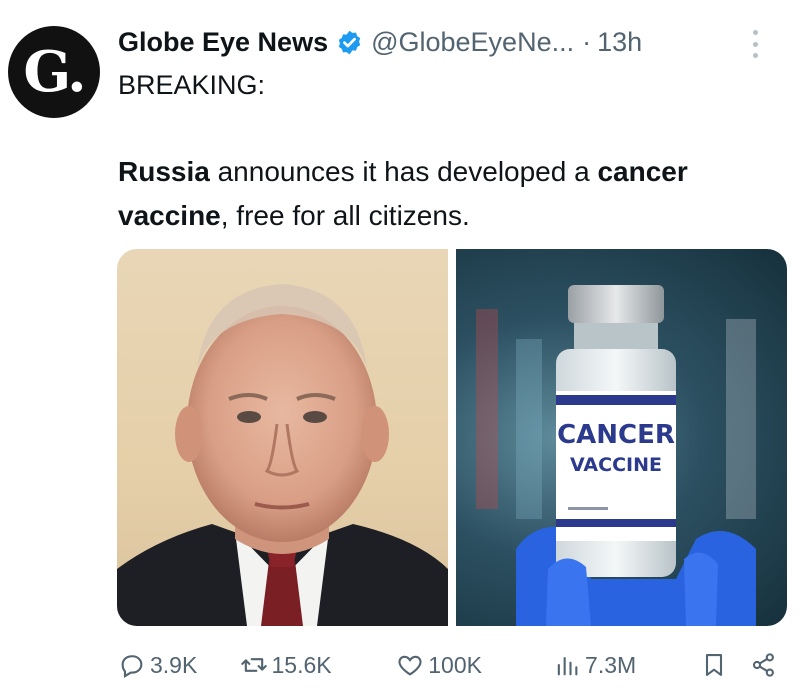  I want to click on reply-count: 3.9K, so click(174, 664).